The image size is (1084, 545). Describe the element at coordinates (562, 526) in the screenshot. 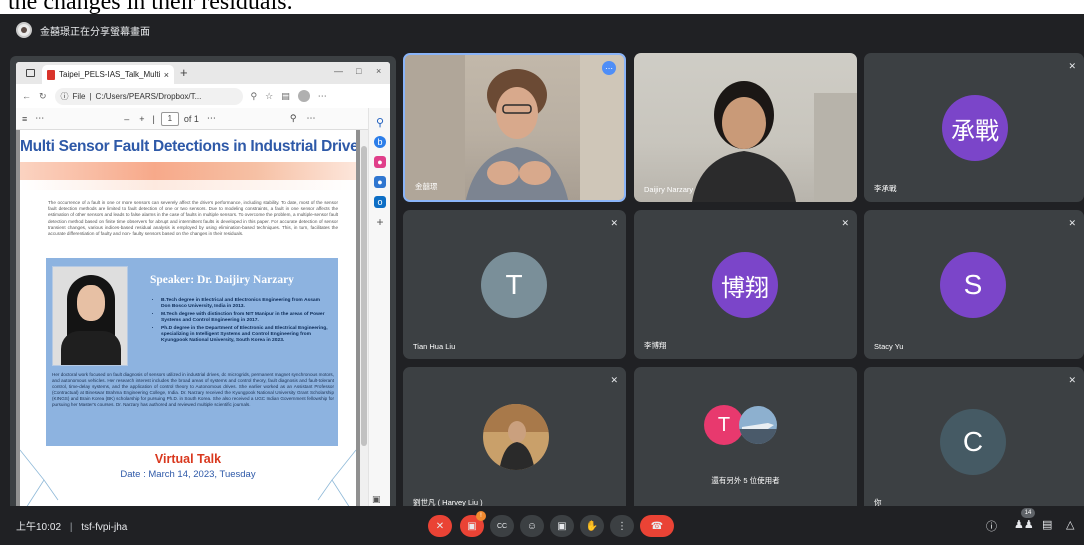

I see `present-button: ▣` at that location.